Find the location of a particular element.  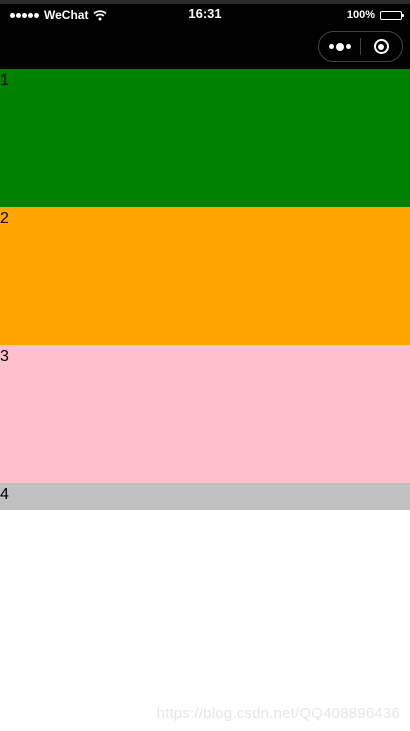

top-bar: WeChat 16:31 100% is located at coordinates (205, 34).